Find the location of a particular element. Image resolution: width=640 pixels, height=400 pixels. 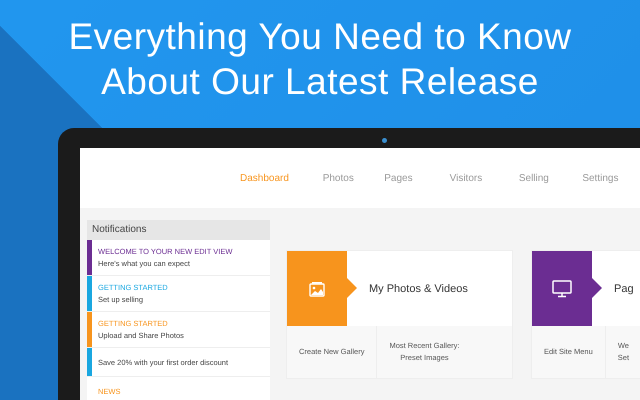

headline: Everything You Need to Know is located at coordinates (320, 37).